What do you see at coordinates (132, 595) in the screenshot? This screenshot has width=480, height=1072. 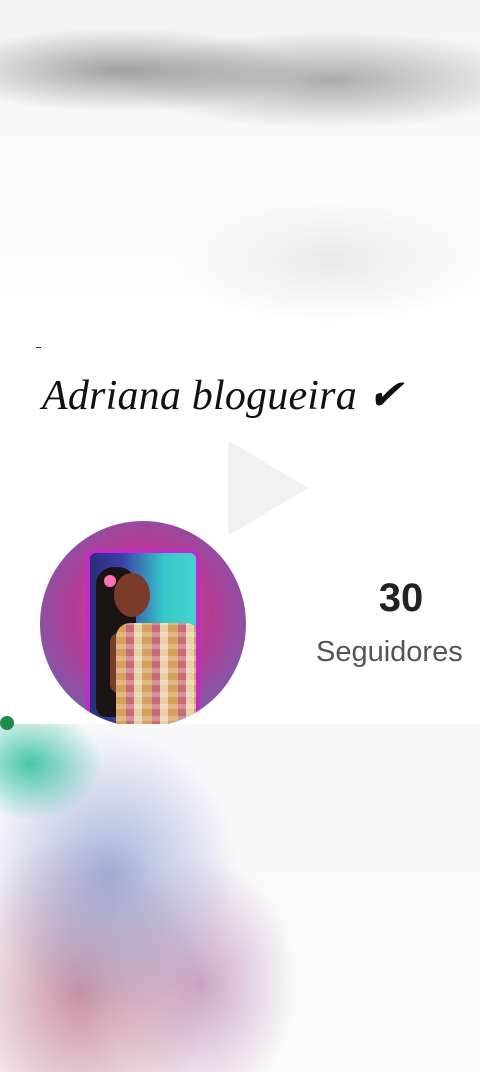 I see `avatar-face-shape` at bounding box center [132, 595].